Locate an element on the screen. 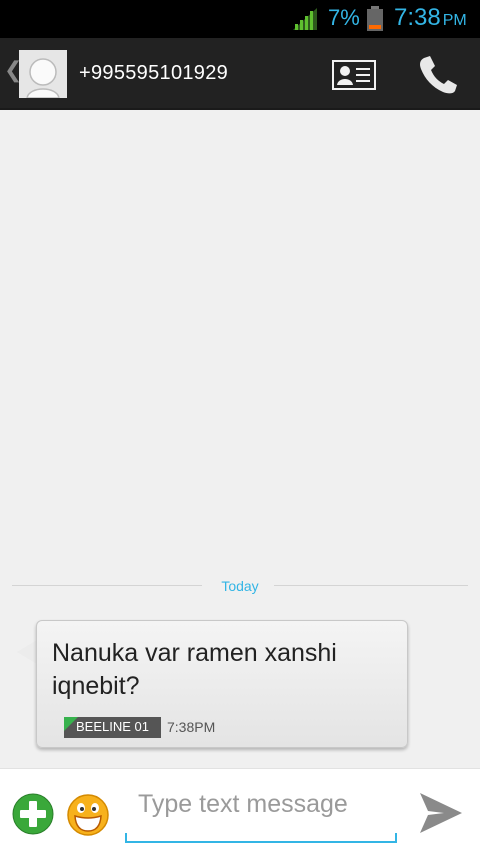 The image size is (480, 854). send-icon is located at coordinates (441, 813).